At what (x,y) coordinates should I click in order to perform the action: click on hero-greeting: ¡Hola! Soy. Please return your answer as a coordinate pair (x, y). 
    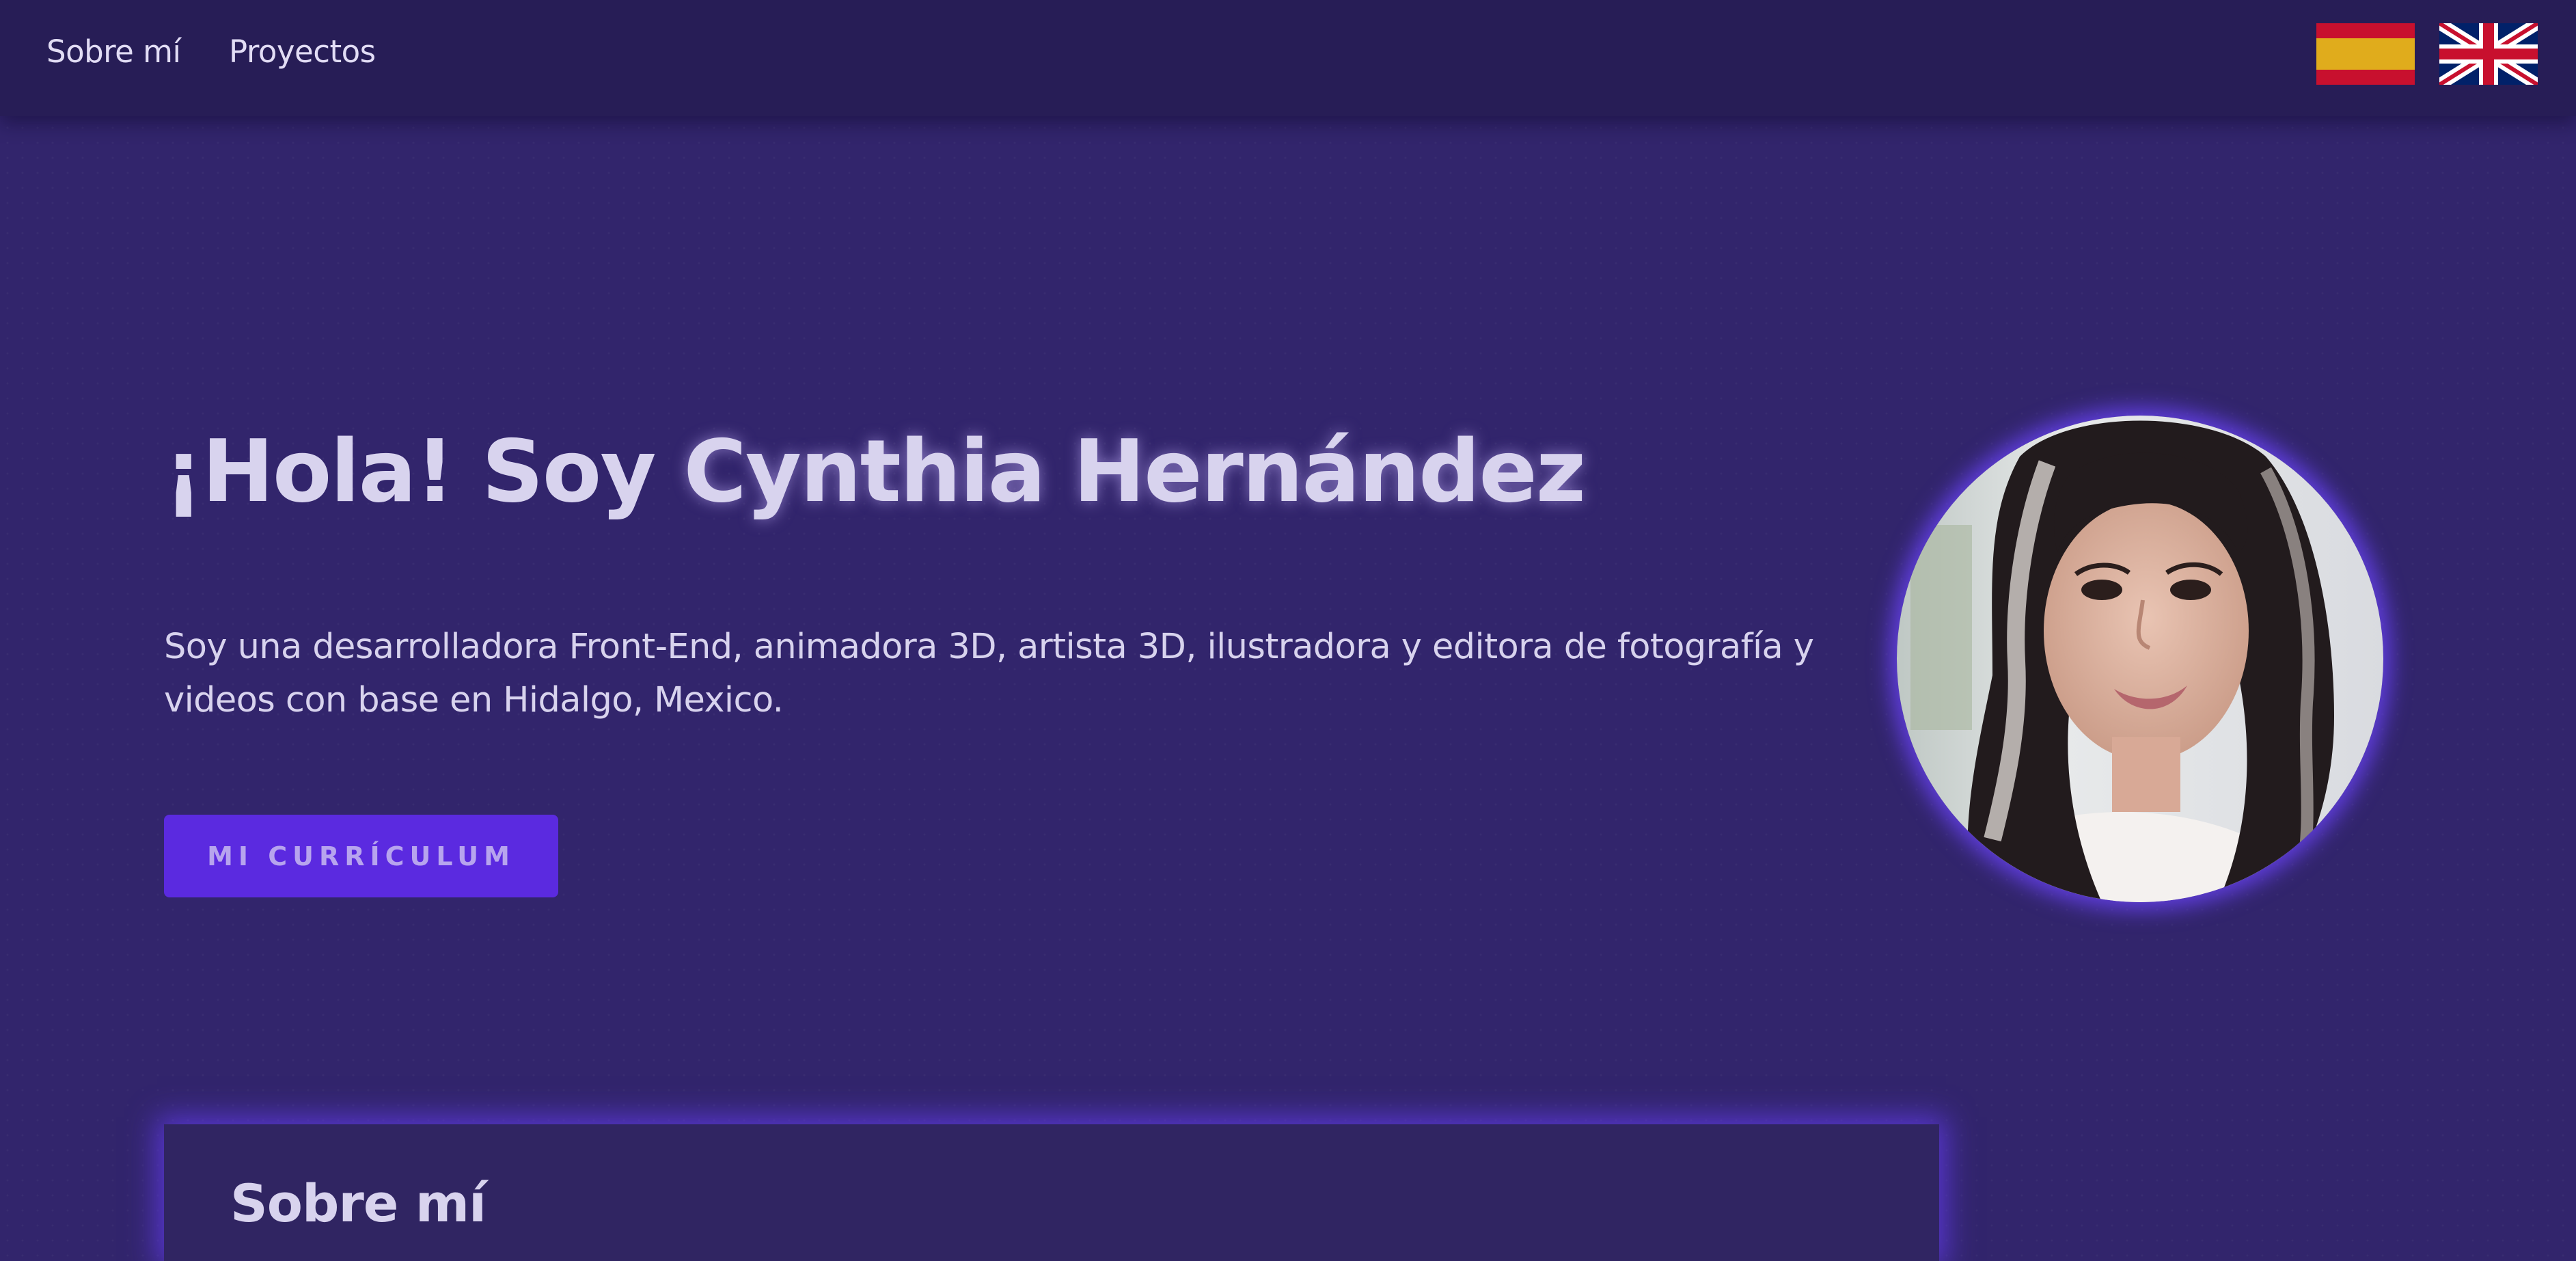
    Looking at the image, I should click on (410, 471).